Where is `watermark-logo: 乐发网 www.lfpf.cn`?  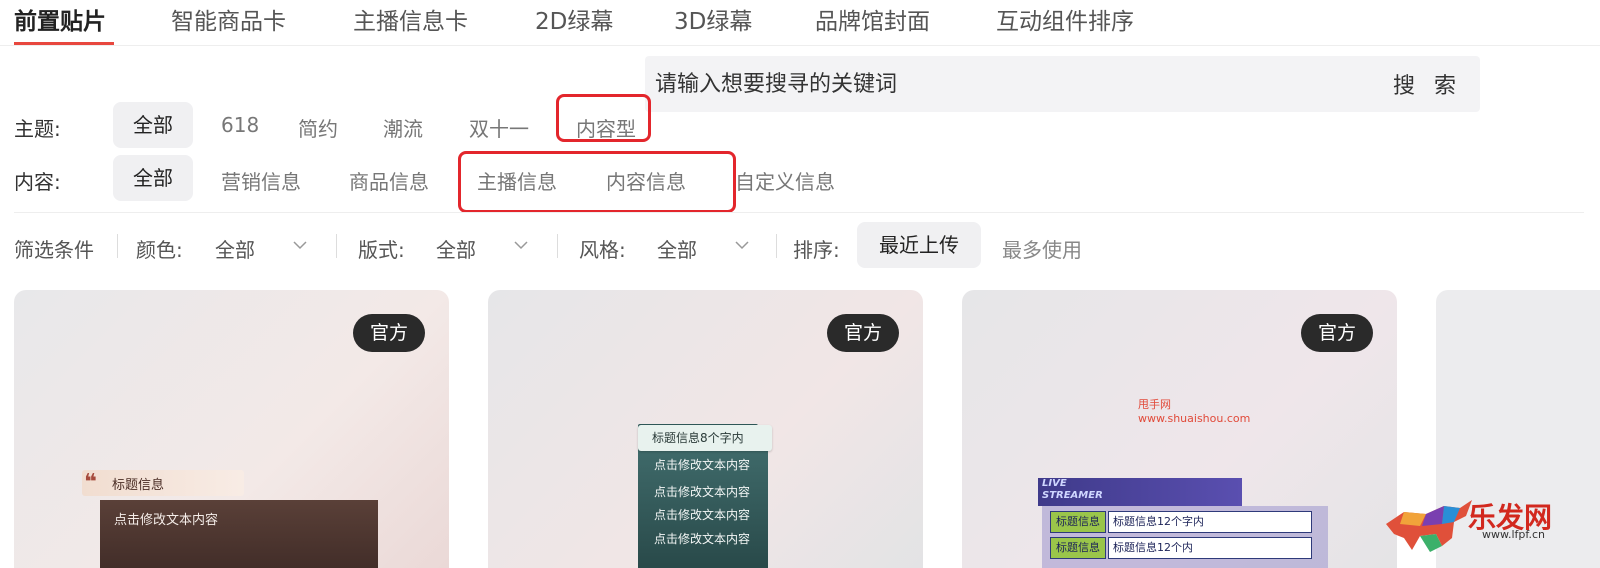
watermark-logo: 乐发网 www.lfpf.cn is located at coordinates (1482, 528).